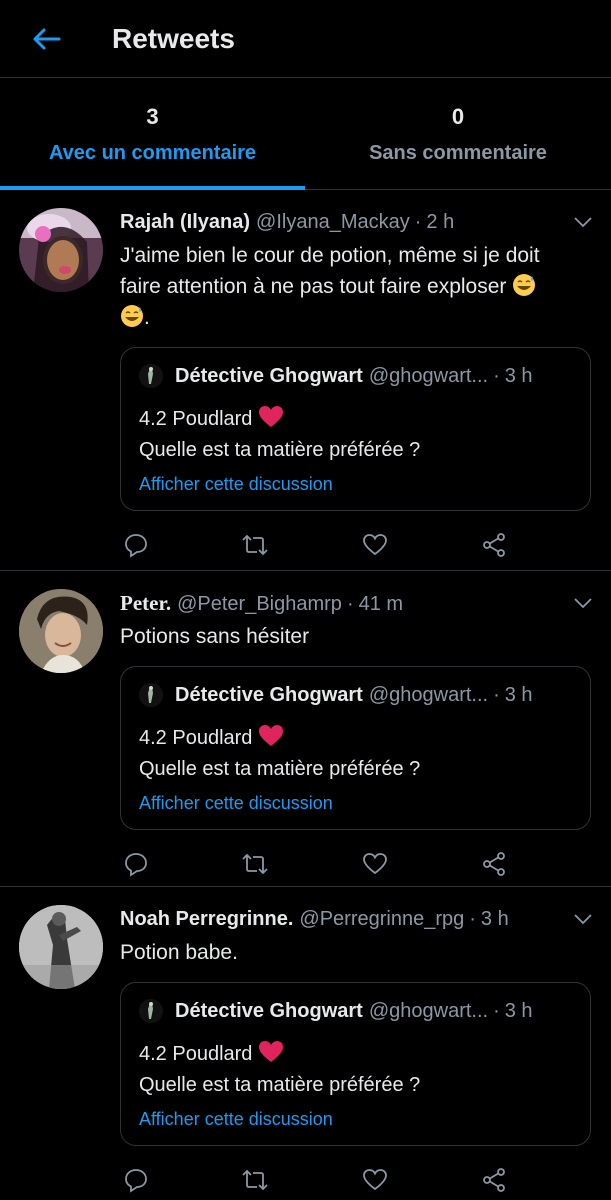  Describe the element at coordinates (440, 222) in the screenshot. I see `timestamp: 2 h` at that location.